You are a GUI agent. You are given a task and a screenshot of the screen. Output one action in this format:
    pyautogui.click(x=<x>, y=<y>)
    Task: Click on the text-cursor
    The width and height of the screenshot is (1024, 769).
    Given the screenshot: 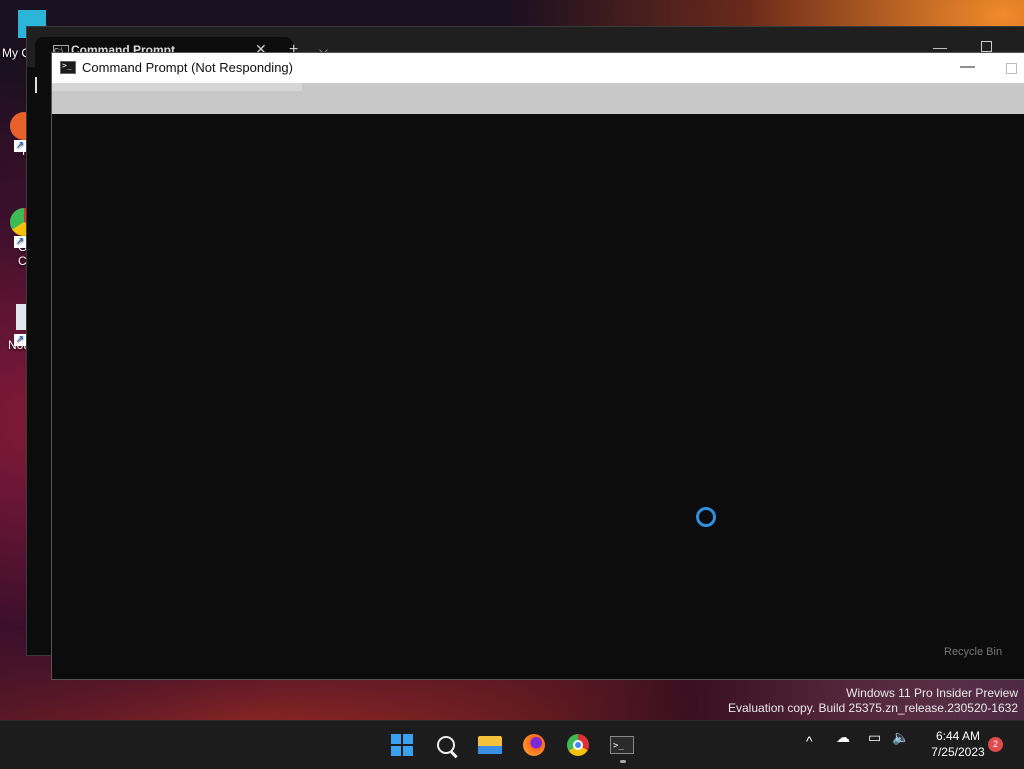 What is the action you would take?
    pyautogui.click(x=36, y=85)
    